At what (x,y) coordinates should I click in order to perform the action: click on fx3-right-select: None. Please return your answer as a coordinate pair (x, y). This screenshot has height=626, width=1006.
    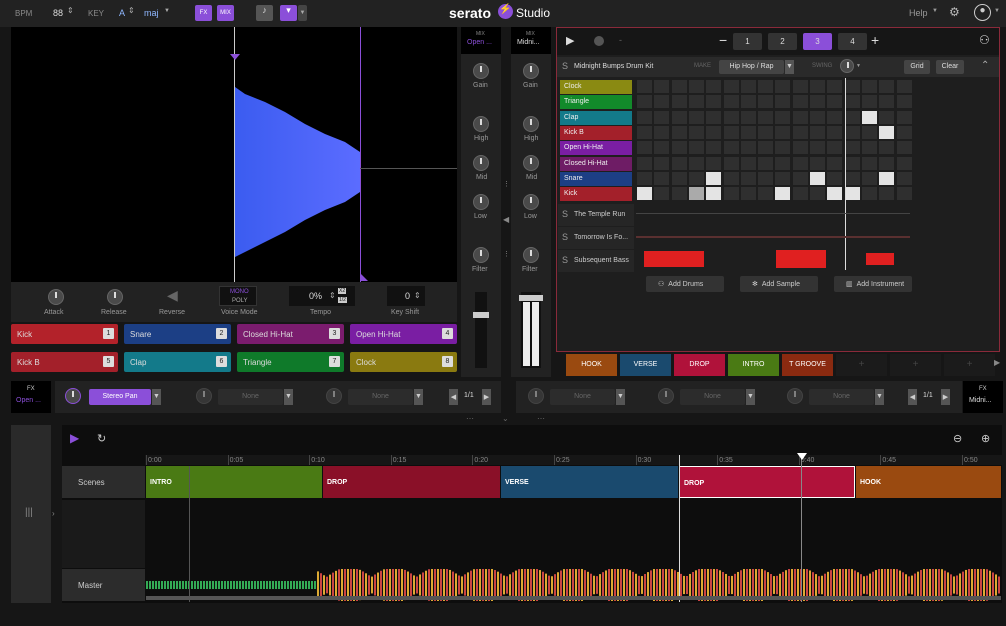
    Looking at the image, I should click on (841, 397).